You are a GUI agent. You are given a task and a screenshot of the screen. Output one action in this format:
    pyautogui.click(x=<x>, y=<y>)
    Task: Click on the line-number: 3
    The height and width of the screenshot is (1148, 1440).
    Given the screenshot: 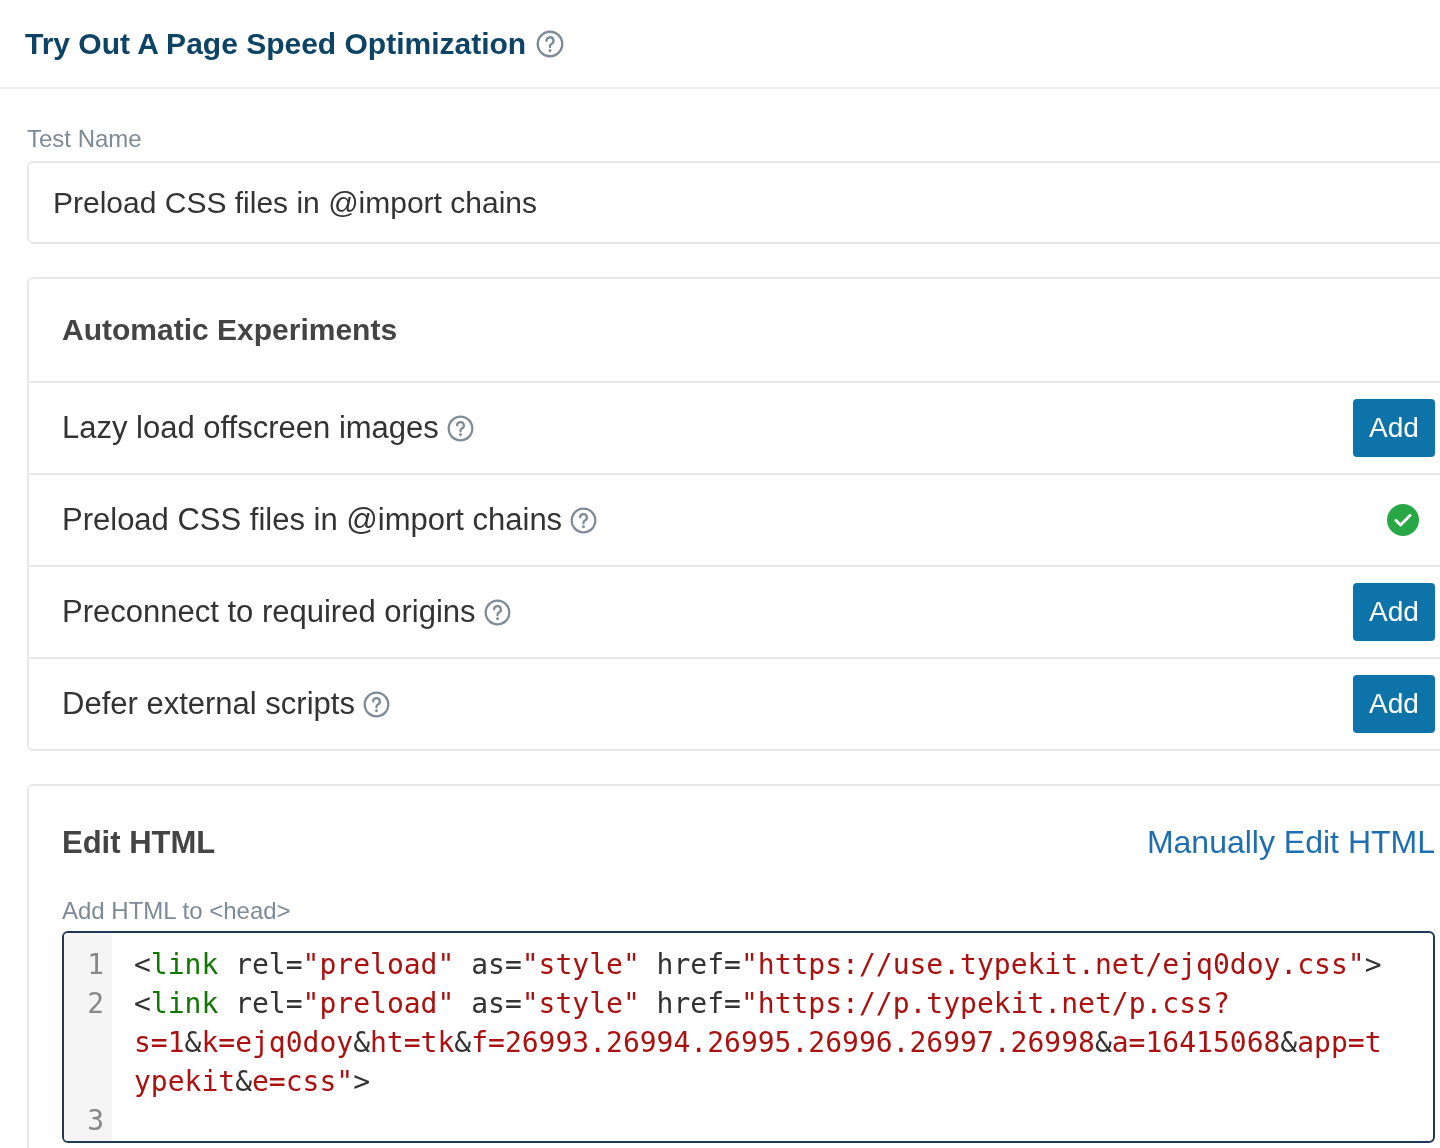 What is the action you would take?
    pyautogui.click(x=95, y=1120)
    